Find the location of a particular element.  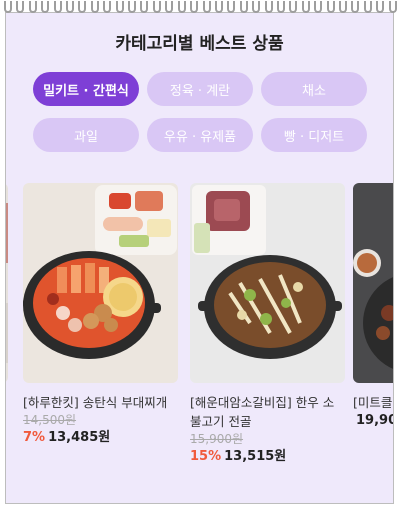

sale-price: 13,515원 is located at coordinates (255, 456).